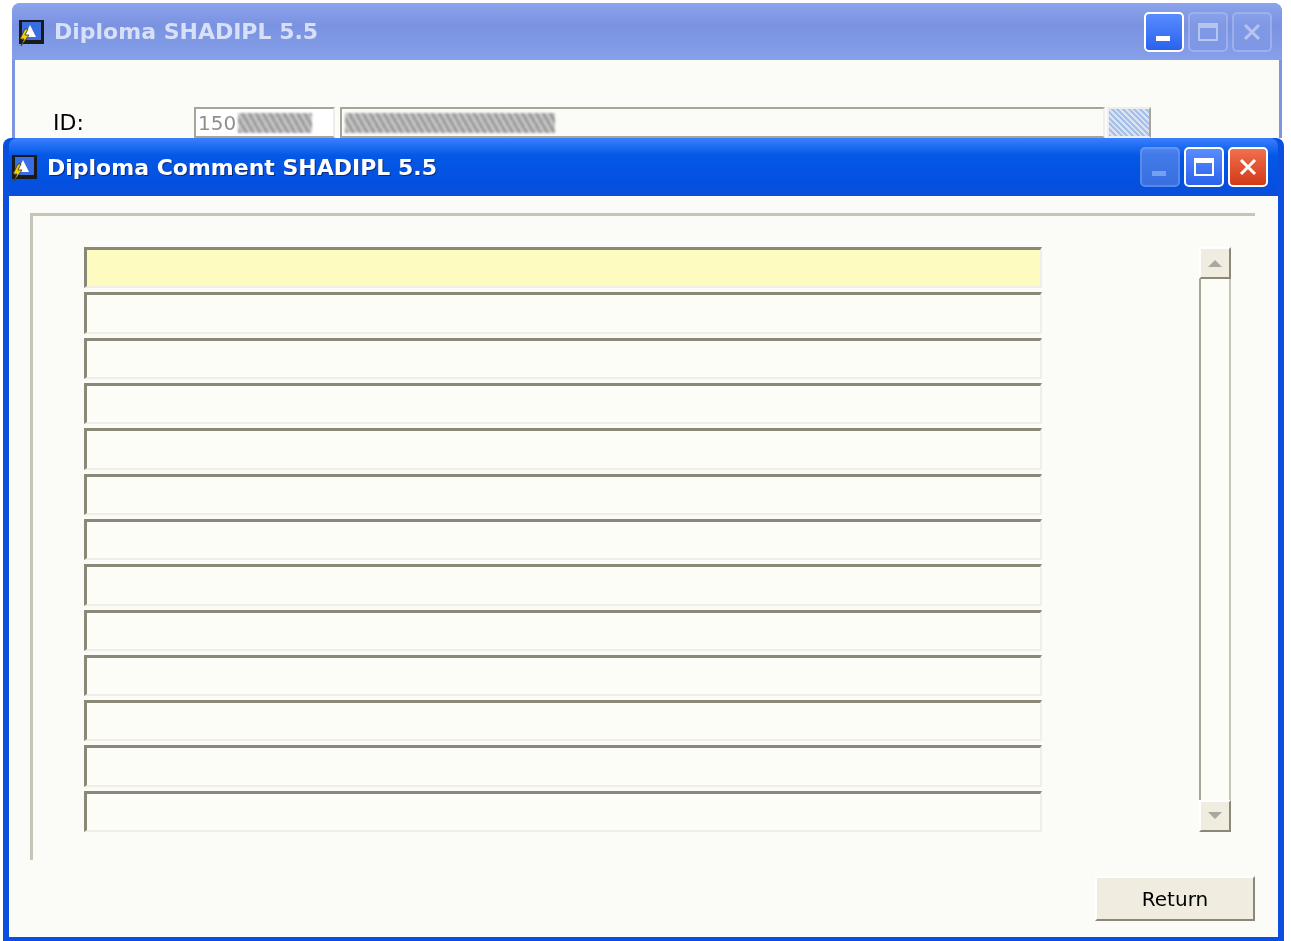 Image resolution: width=1291 pixels, height=941 pixels. I want to click on down-arrow-icon, so click(1215, 816).